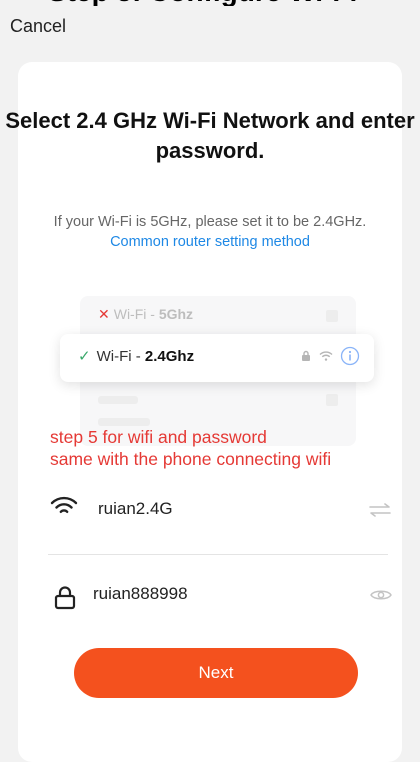 Image resolution: width=420 pixels, height=762 pixels. I want to click on wifi-24g-band: 2.4Ghz, so click(169, 356).